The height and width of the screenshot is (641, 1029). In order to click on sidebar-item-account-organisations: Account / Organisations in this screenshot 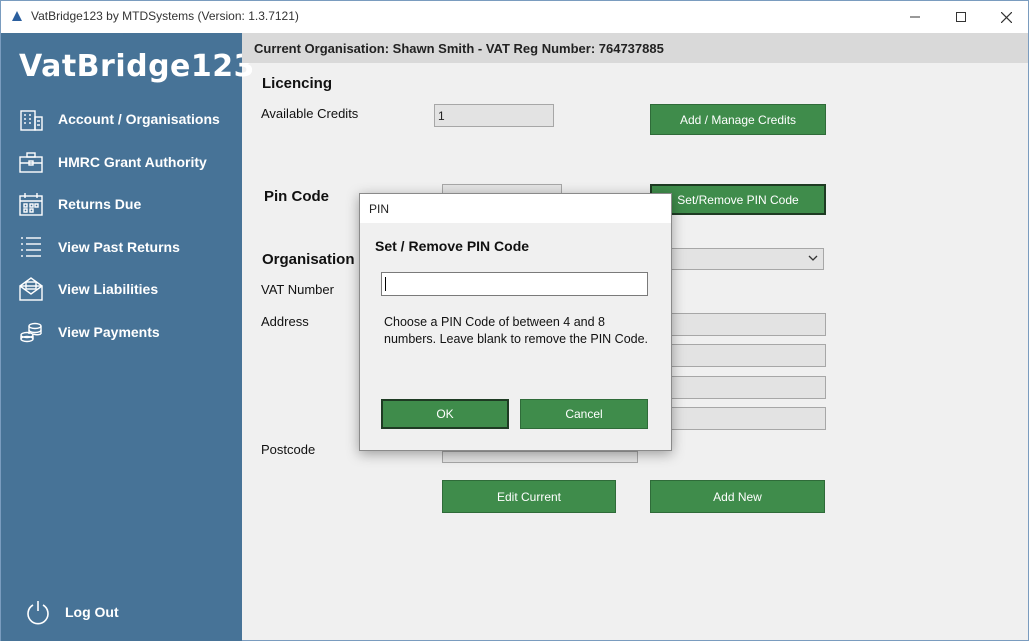, I will do `click(127, 119)`.